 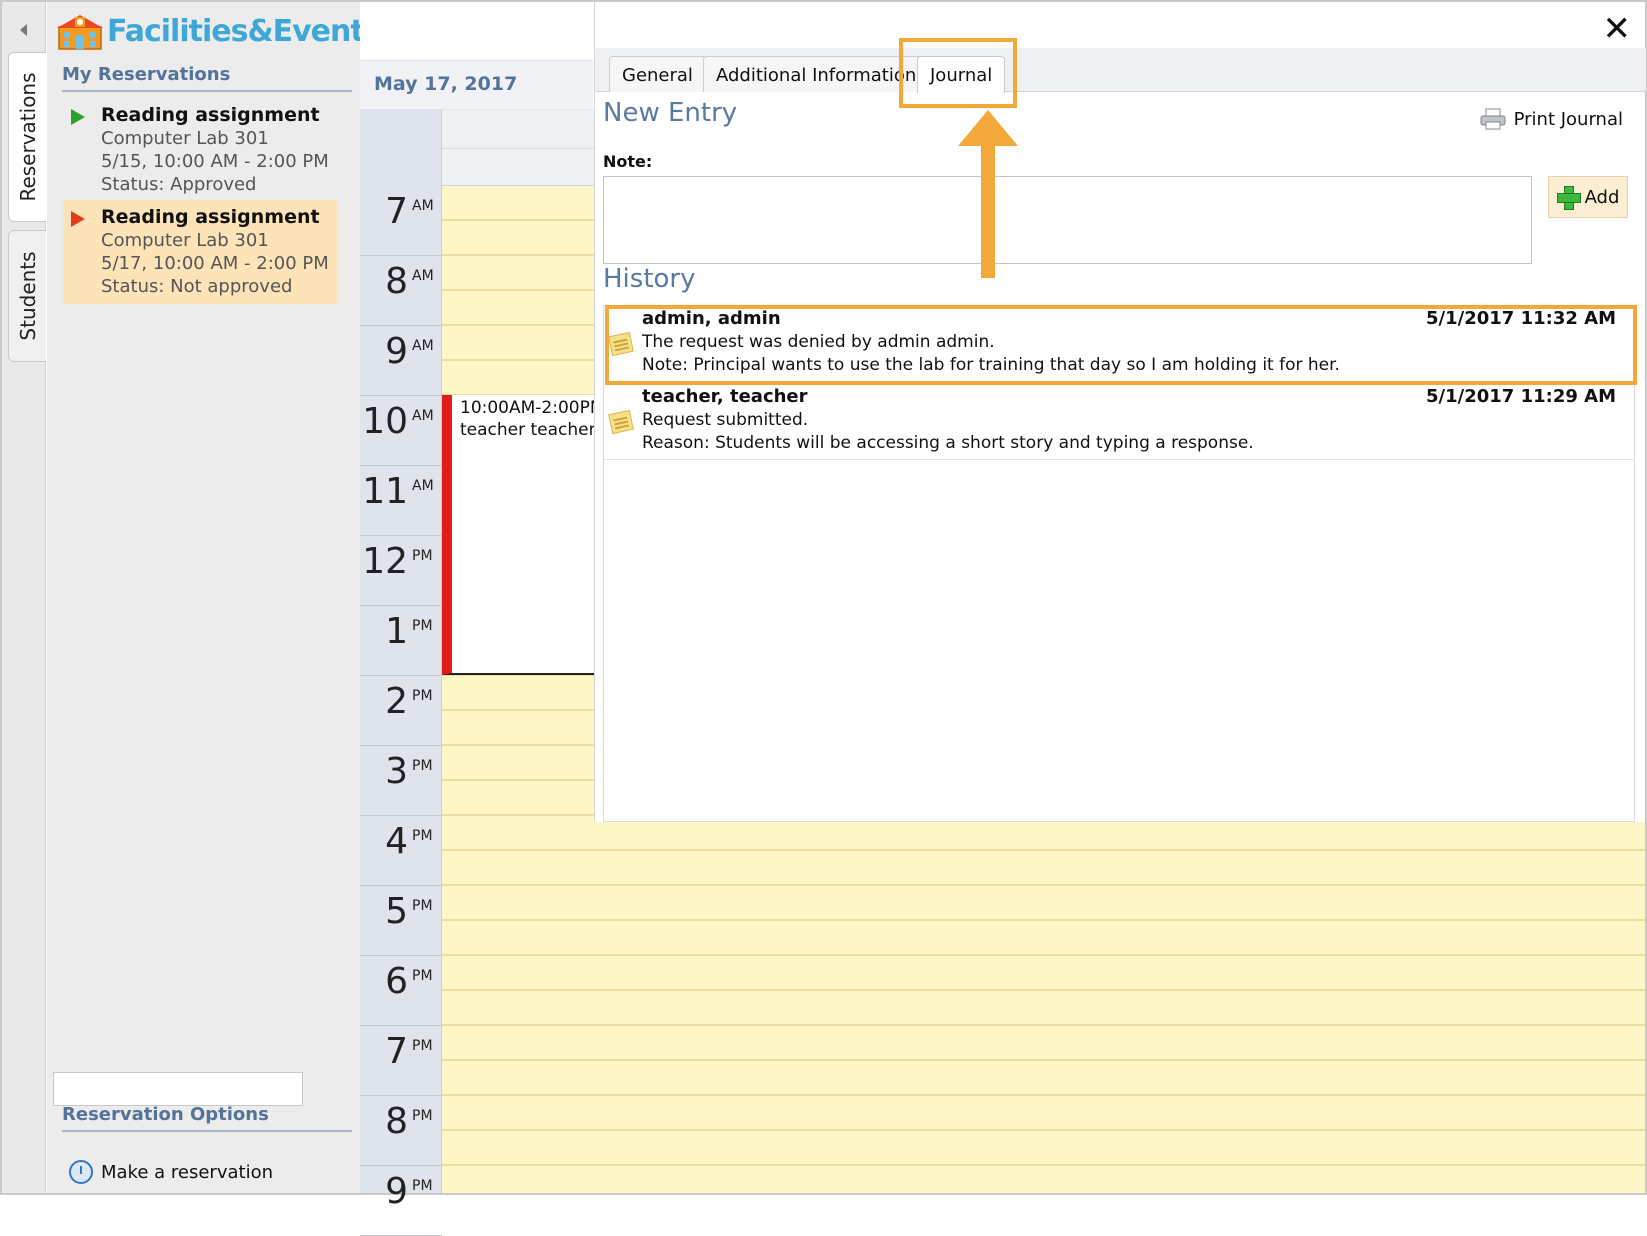 I want to click on tab-students: Students, so click(x=27, y=296).